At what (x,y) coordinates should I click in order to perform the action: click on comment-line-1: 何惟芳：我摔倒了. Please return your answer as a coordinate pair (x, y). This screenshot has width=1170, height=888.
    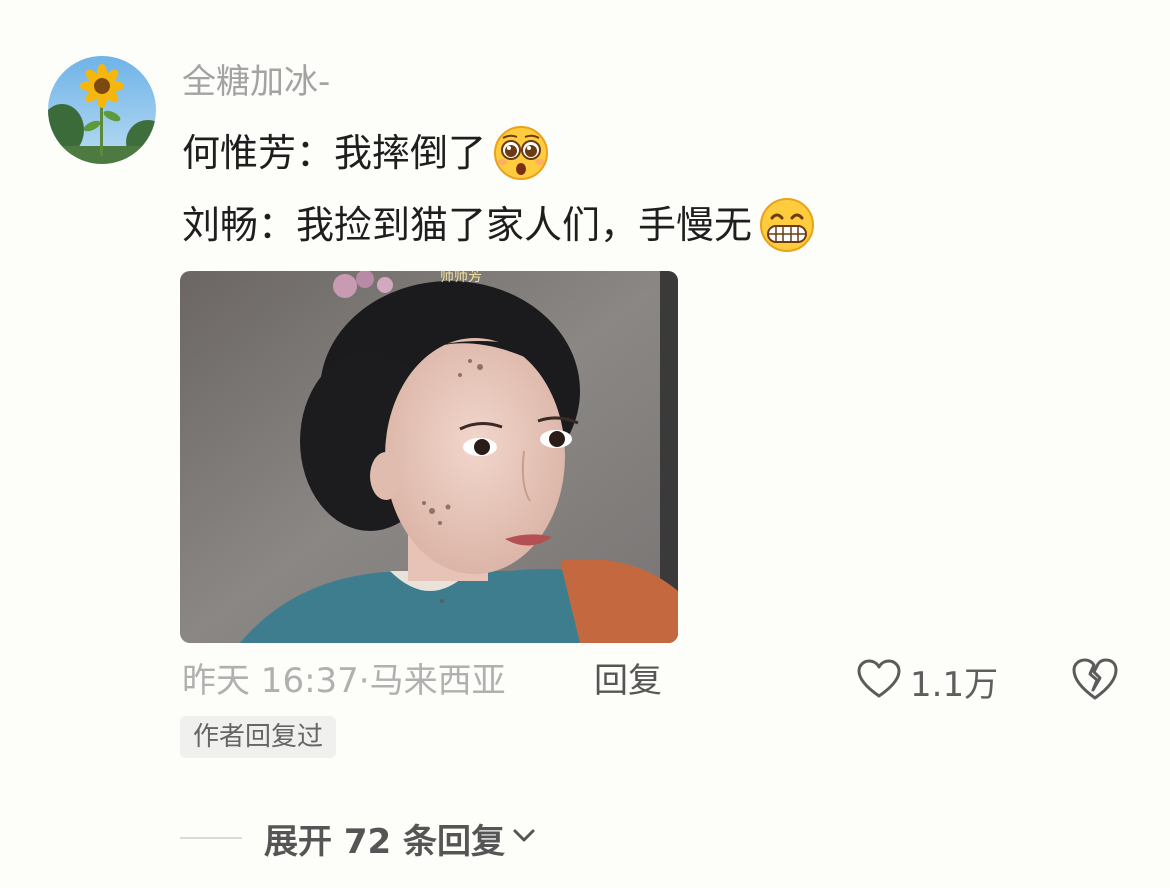
    Looking at the image, I should click on (366, 153).